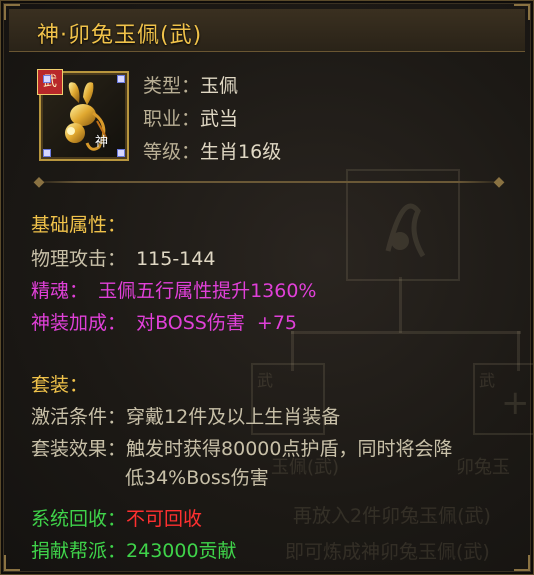 The image size is (534, 575). Describe the element at coordinates (79, 449) in the screenshot. I see `set-effect-label: 套装效果：` at that location.